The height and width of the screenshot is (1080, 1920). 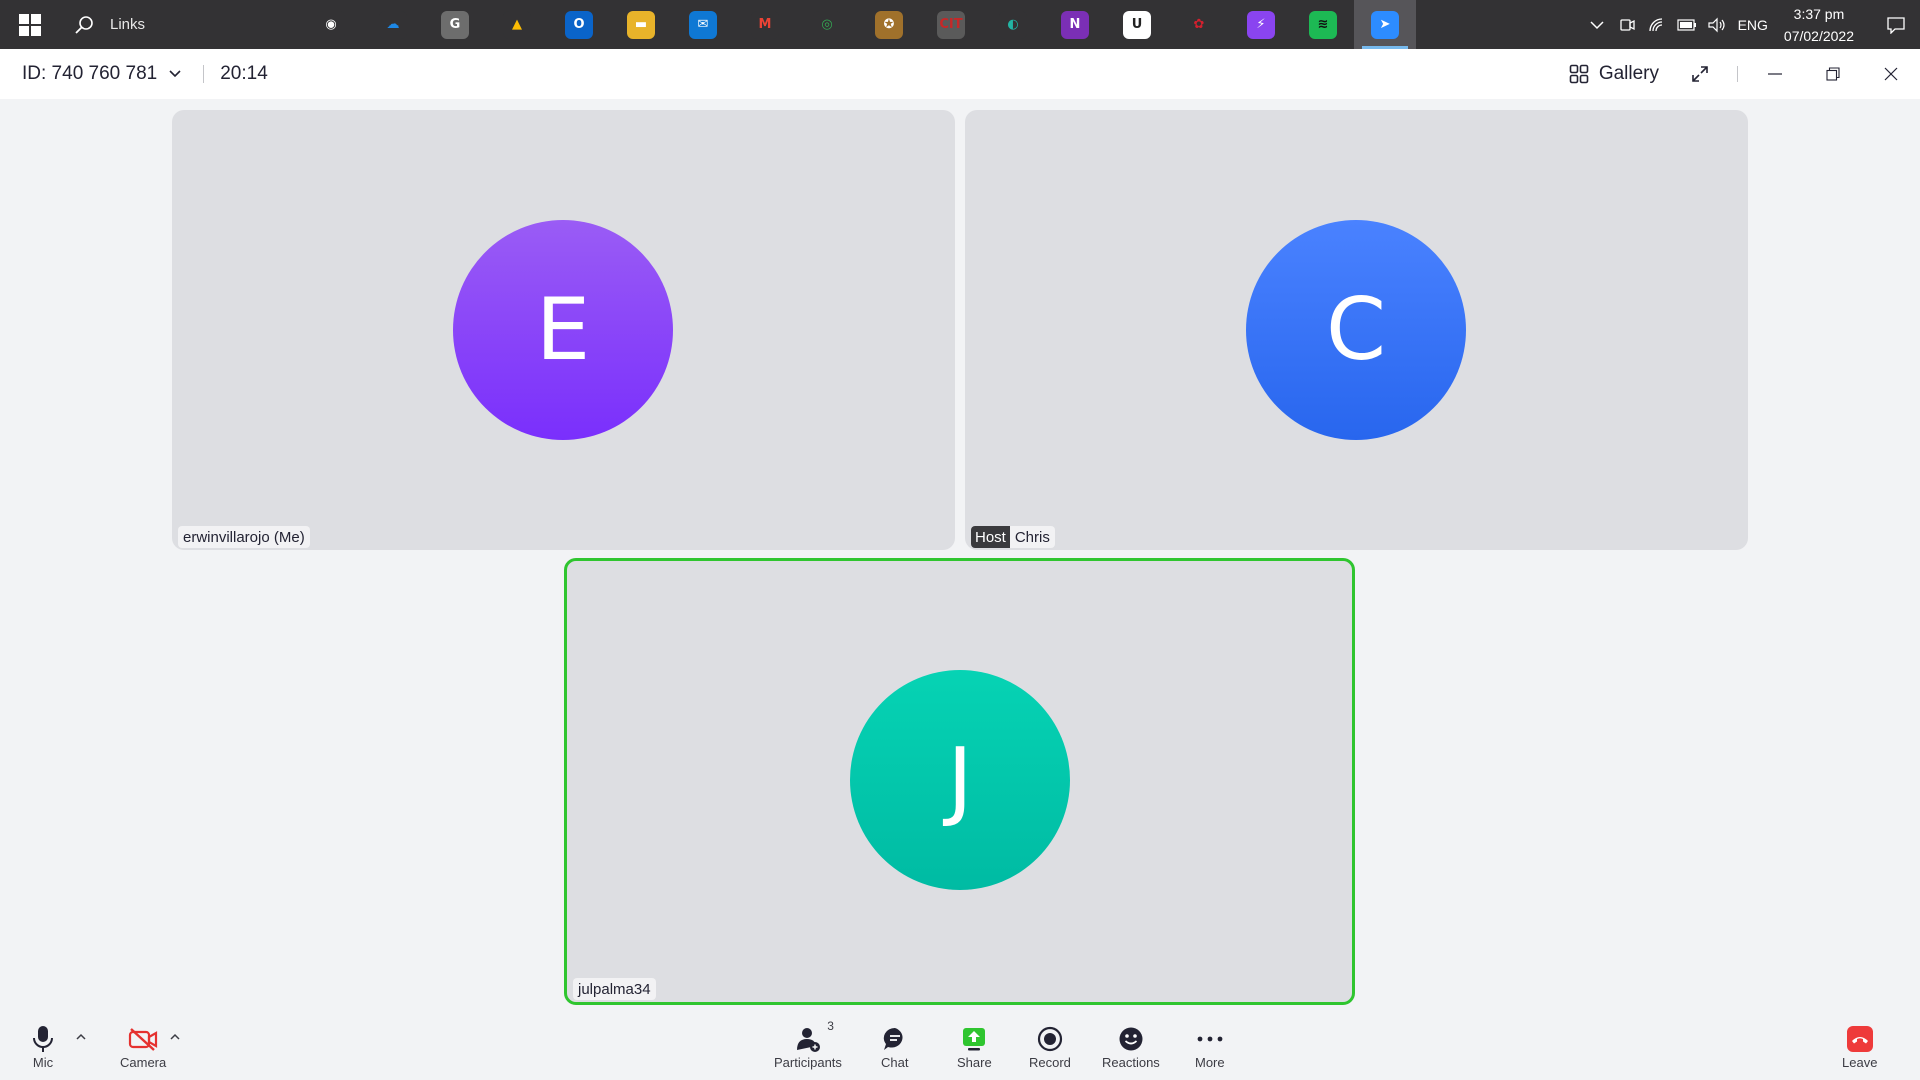 I want to click on close-icon, so click(x=1891, y=74).